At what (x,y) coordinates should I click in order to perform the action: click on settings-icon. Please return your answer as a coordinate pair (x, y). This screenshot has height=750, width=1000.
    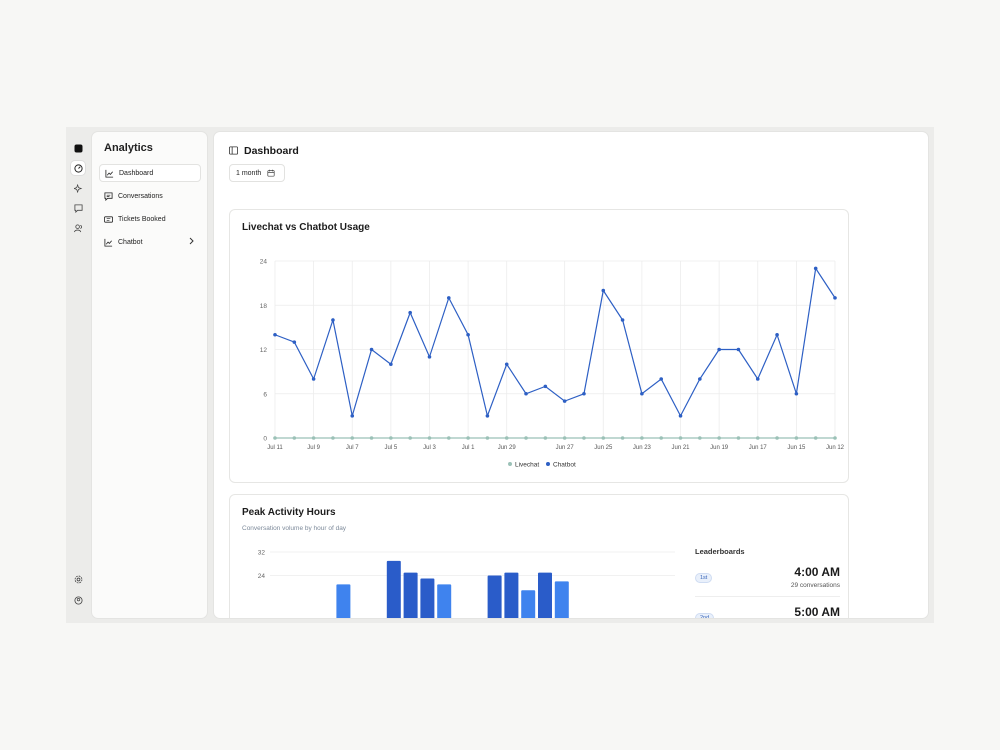
    Looking at the image, I should click on (78, 579).